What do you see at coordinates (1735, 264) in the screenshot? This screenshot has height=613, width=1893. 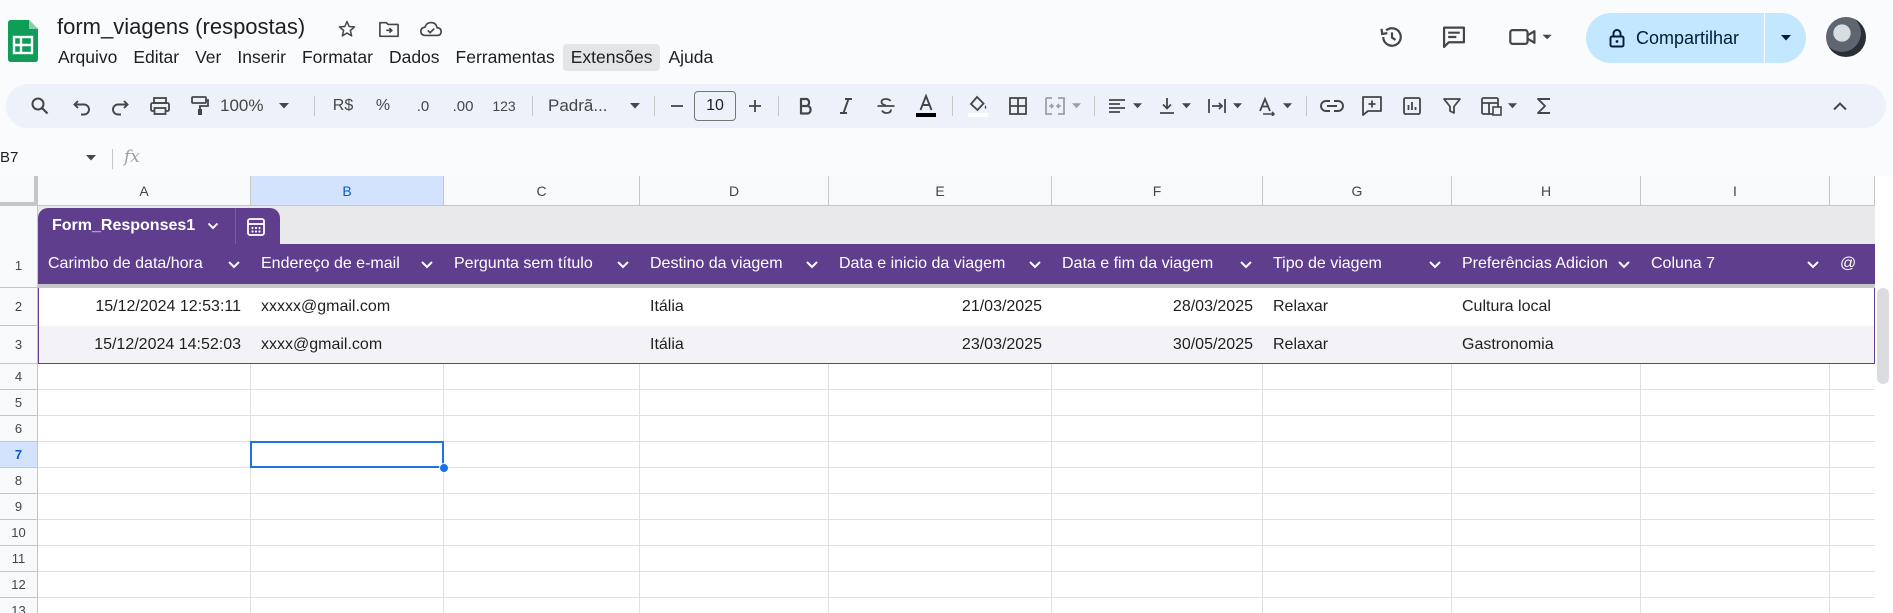 I see `table-header-cell: Coluna 7` at bounding box center [1735, 264].